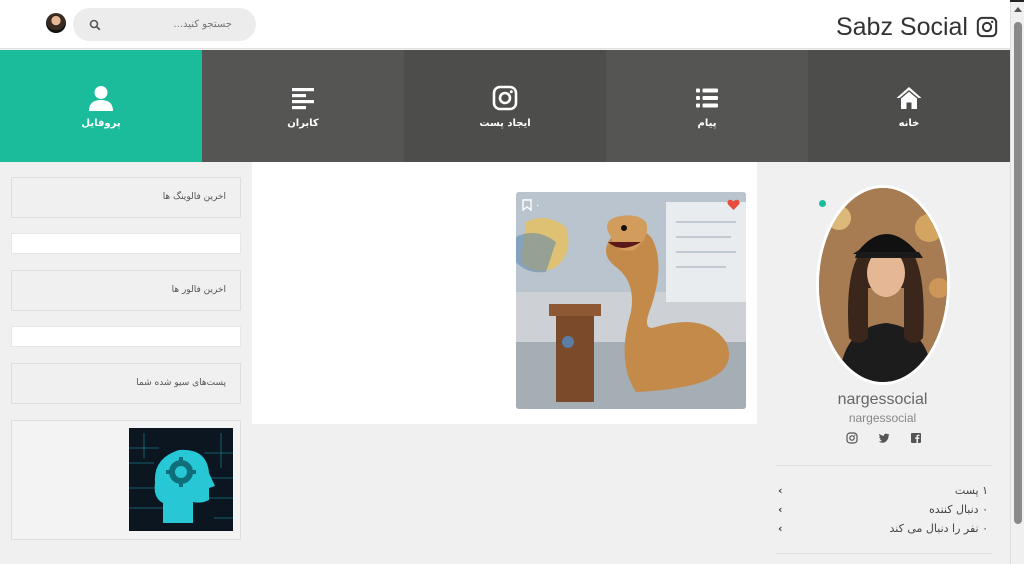  I want to click on latest-followings-title: اخرین فالوینگ ها, so click(194, 197).